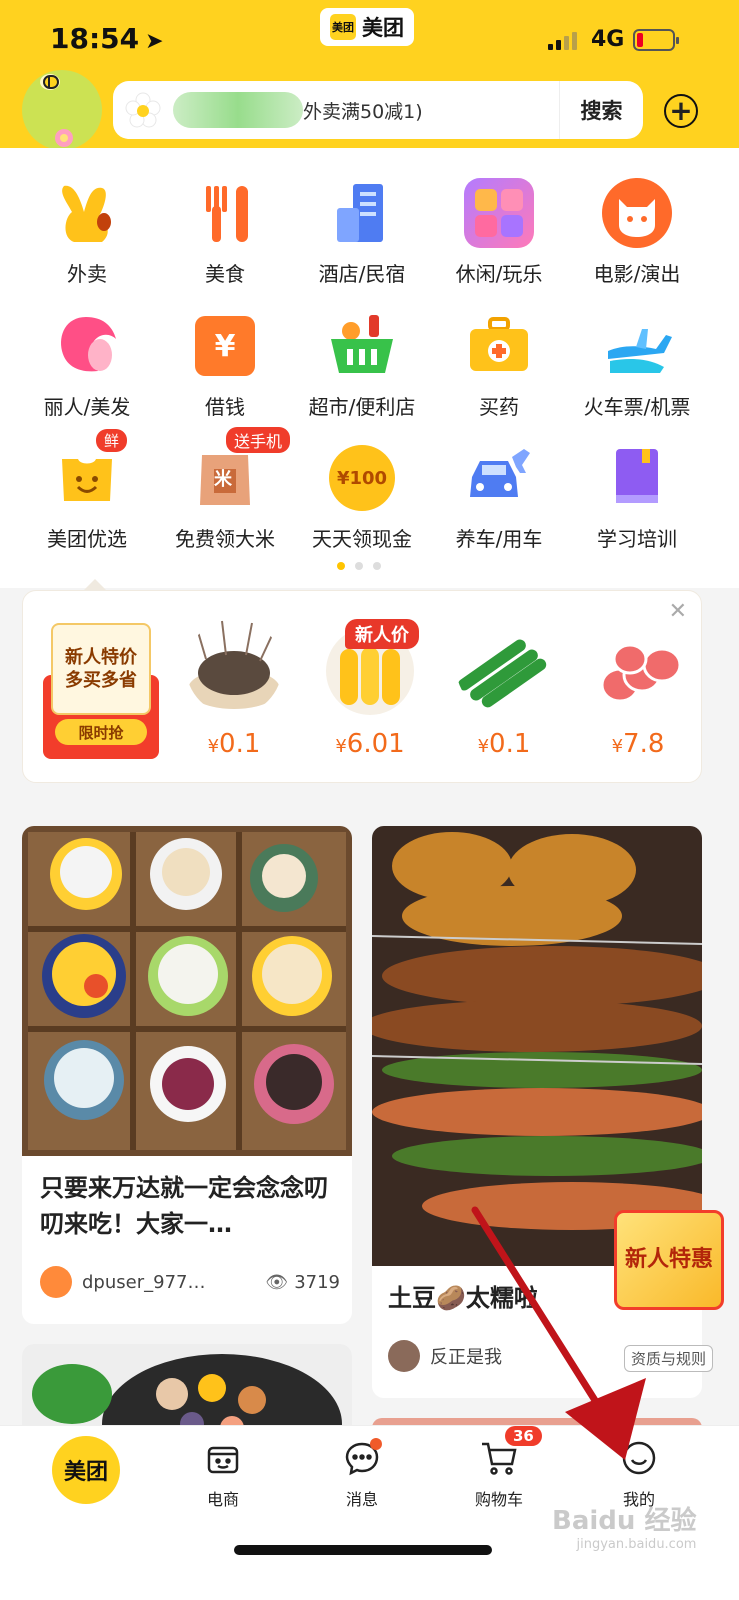 The height and width of the screenshot is (1600, 739). Describe the element at coordinates (143, 110) in the screenshot. I see `flower-icon` at that location.